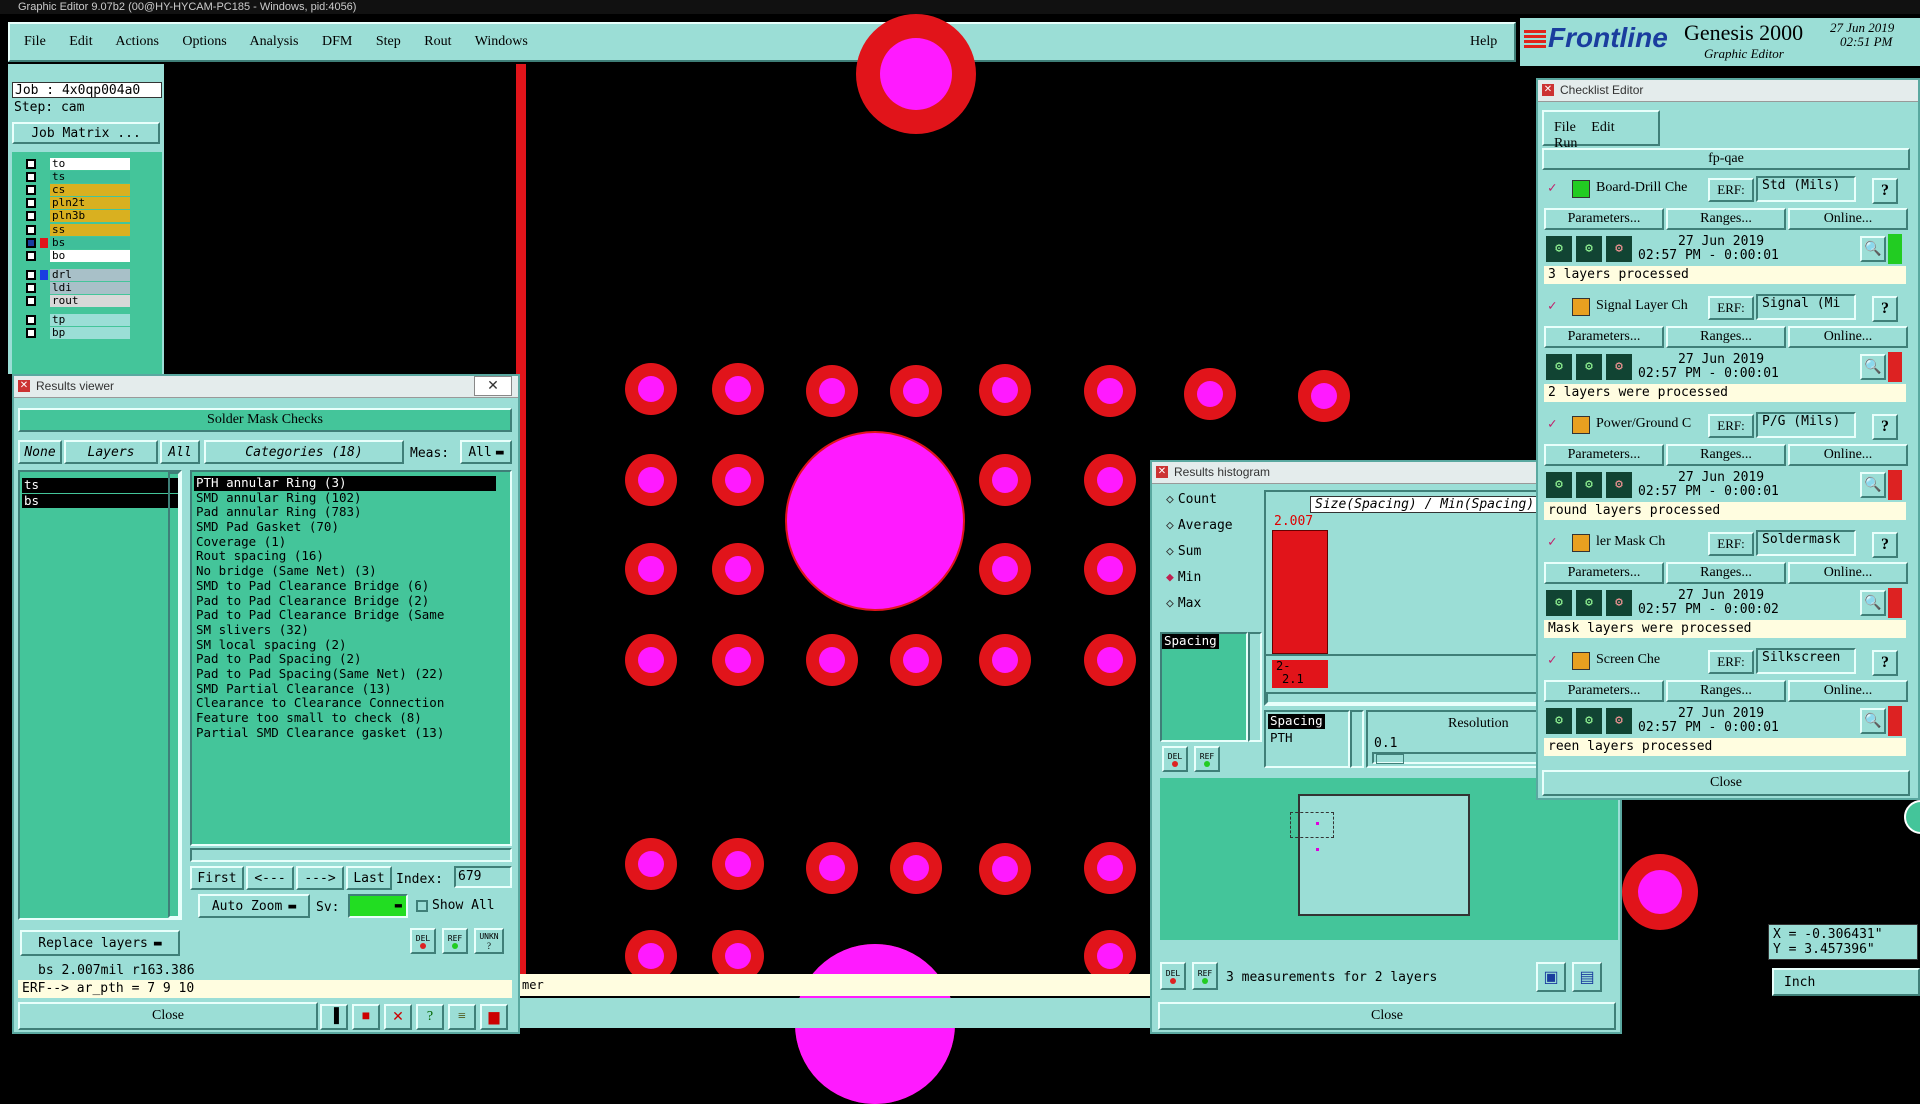 The width and height of the screenshot is (1920, 1104). What do you see at coordinates (137, 41) in the screenshot?
I see `menu-actions: Actions` at bounding box center [137, 41].